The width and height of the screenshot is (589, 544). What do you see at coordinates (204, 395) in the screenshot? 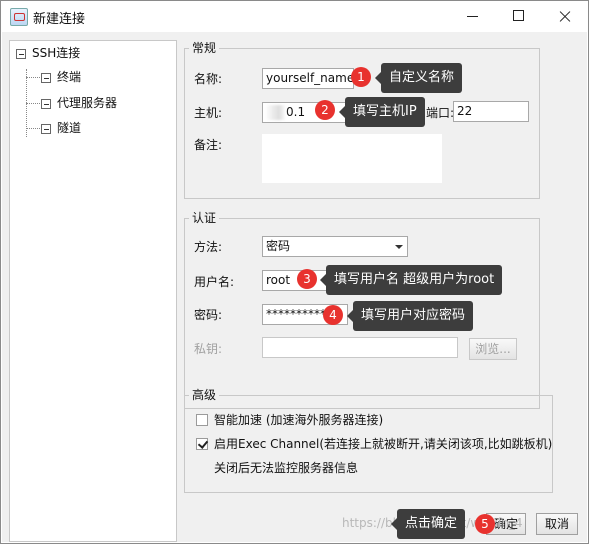
I see `group-title: 高级` at bounding box center [204, 395].